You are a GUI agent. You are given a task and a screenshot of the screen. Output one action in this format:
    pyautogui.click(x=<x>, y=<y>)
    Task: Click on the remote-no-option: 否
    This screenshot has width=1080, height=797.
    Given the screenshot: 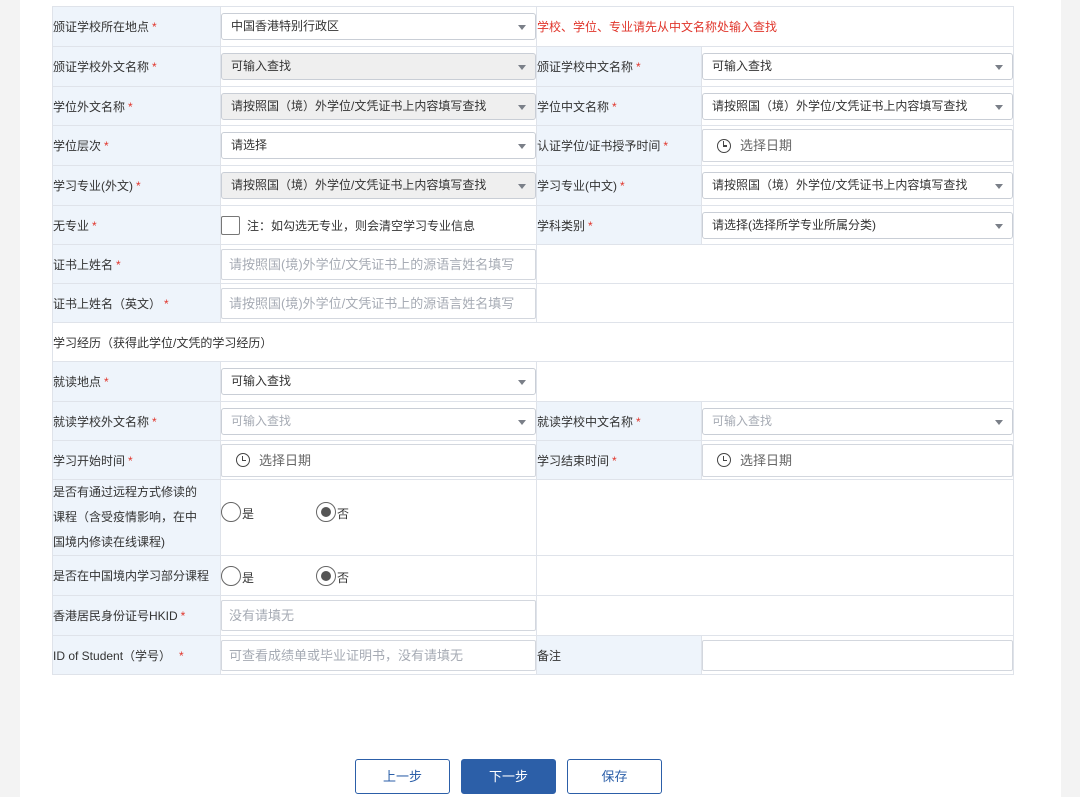 What is the action you would take?
    pyautogui.click(x=332, y=511)
    